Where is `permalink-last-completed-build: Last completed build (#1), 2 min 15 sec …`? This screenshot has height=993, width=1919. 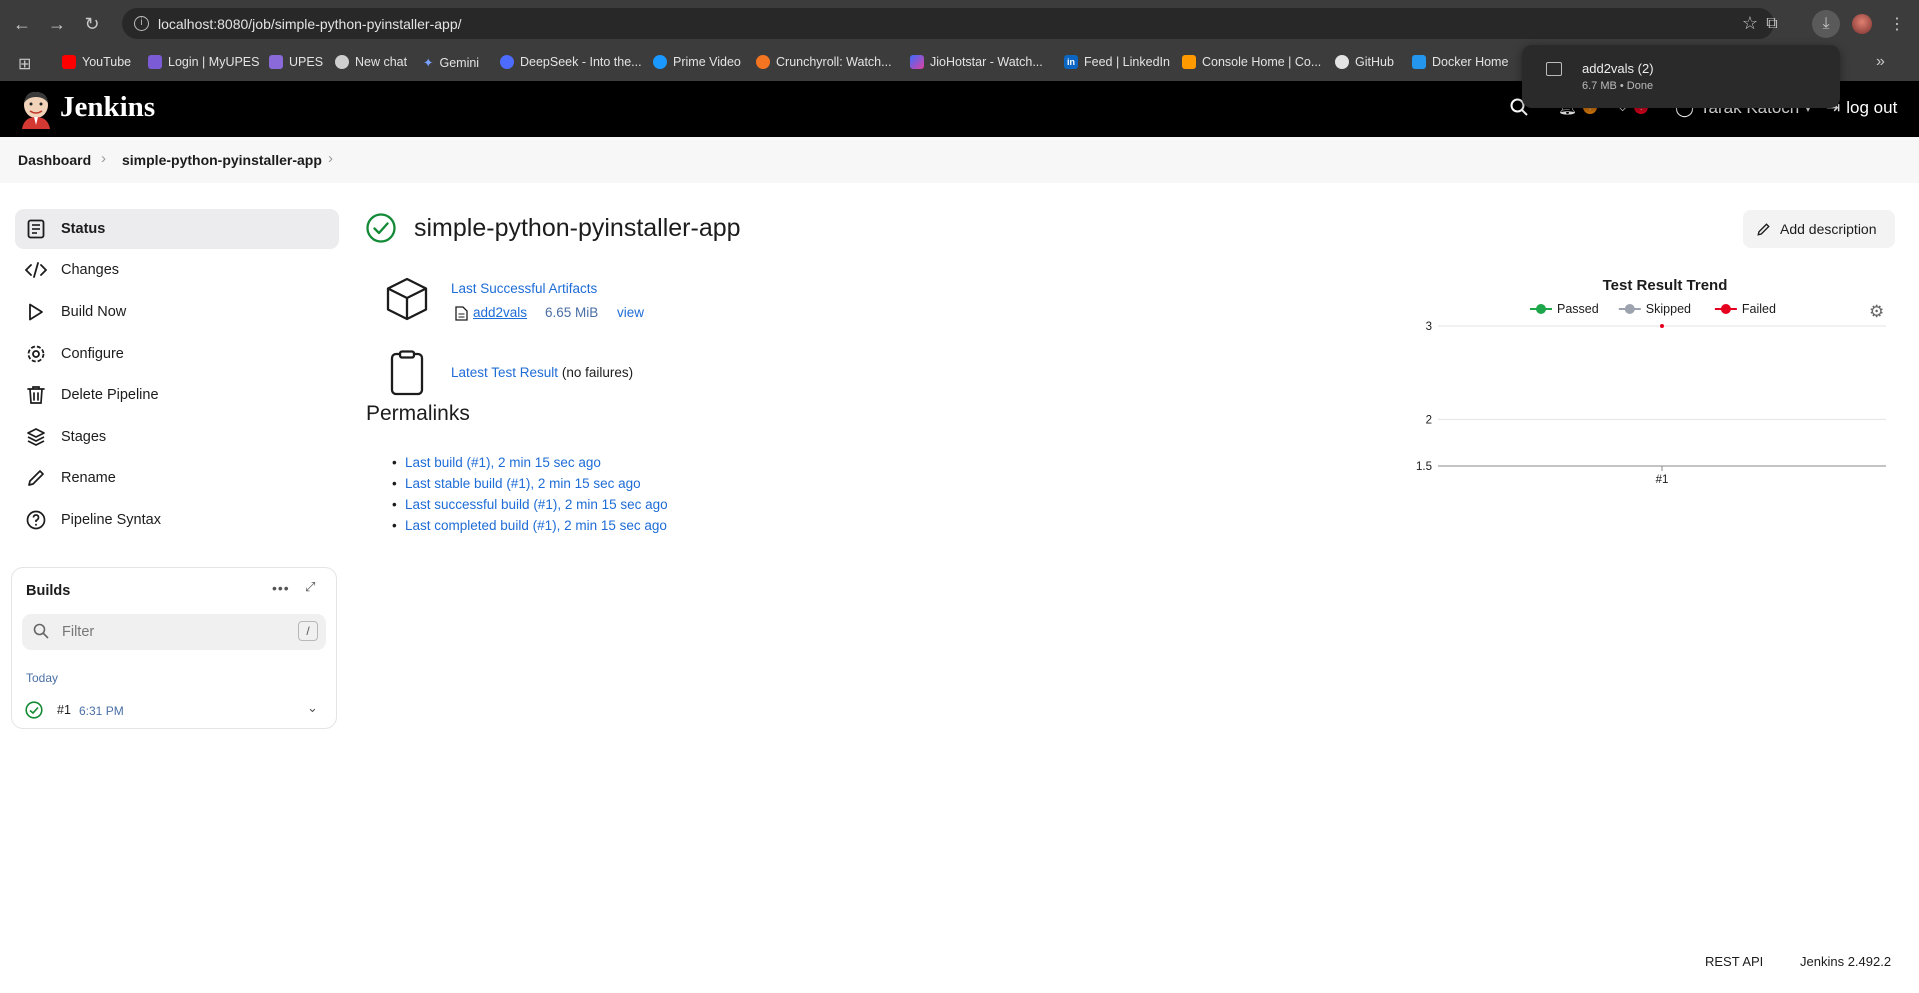
permalink-last-completed-build: Last completed build (#1), 2 min 15 sec … is located at coordinates (529, 525).